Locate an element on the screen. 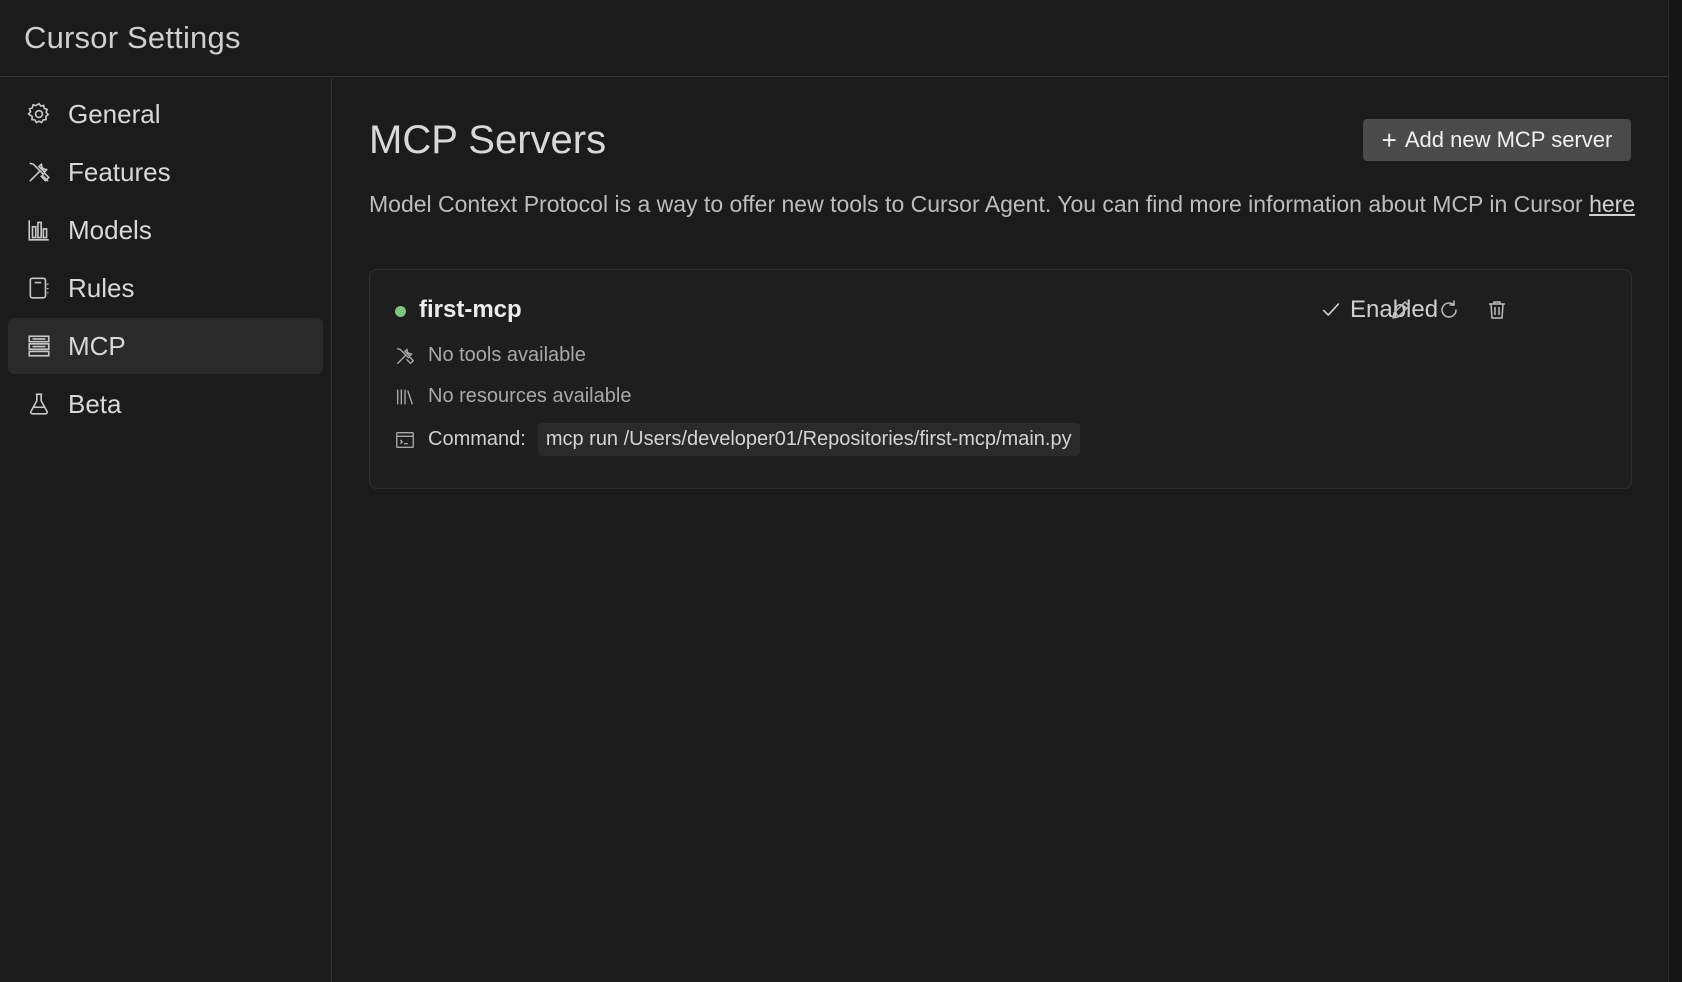  checkmark-icon is located at coordinates (1331, 309).